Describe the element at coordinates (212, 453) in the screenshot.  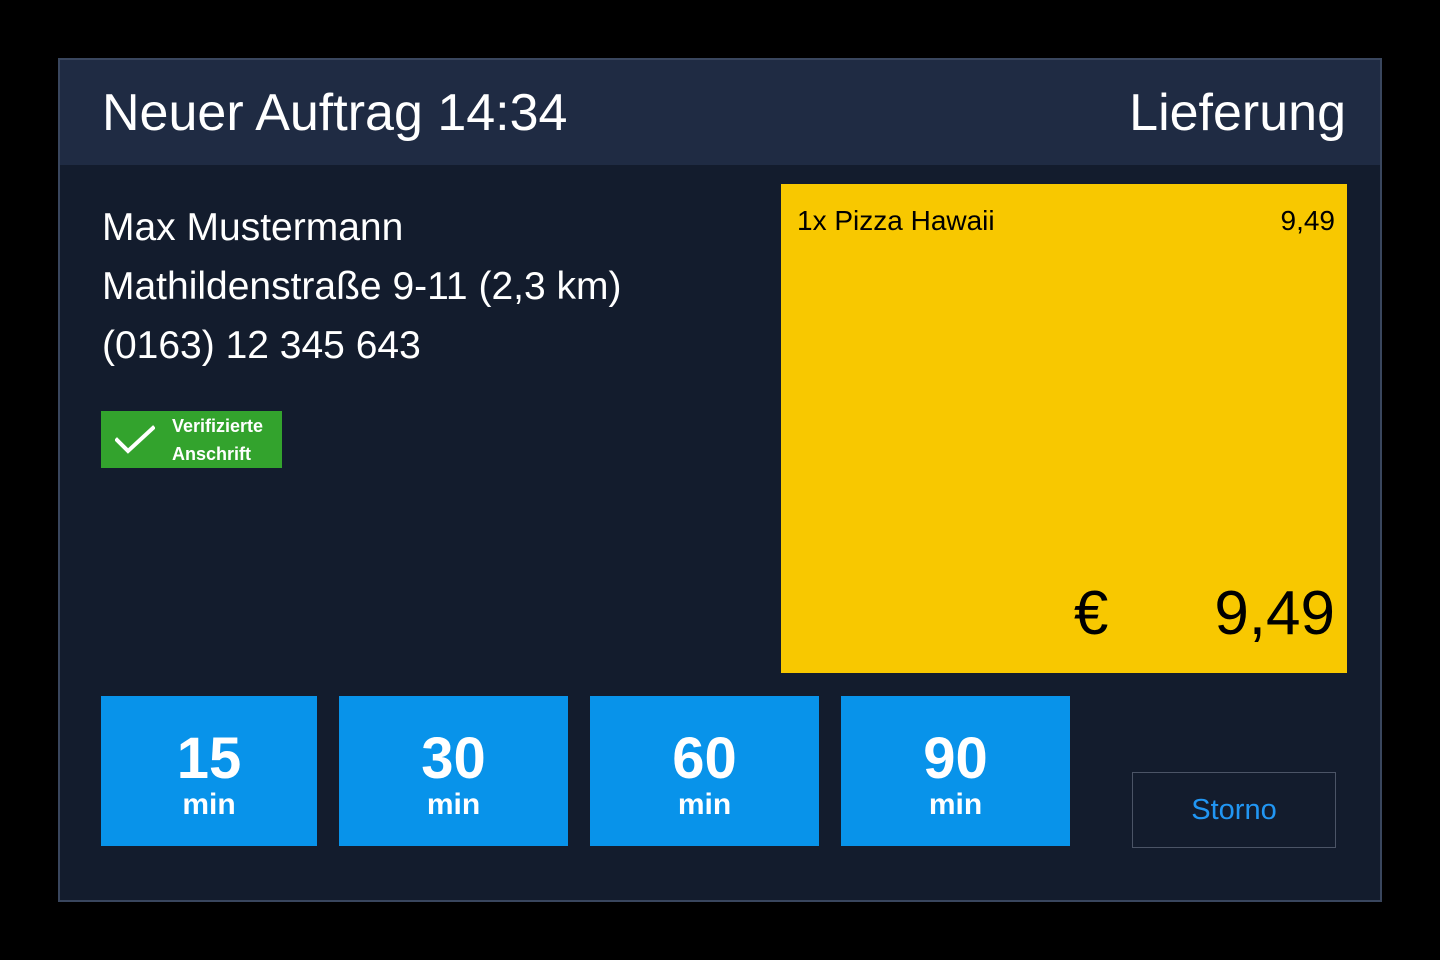
I see `badge-line: Anschrift` at that location.